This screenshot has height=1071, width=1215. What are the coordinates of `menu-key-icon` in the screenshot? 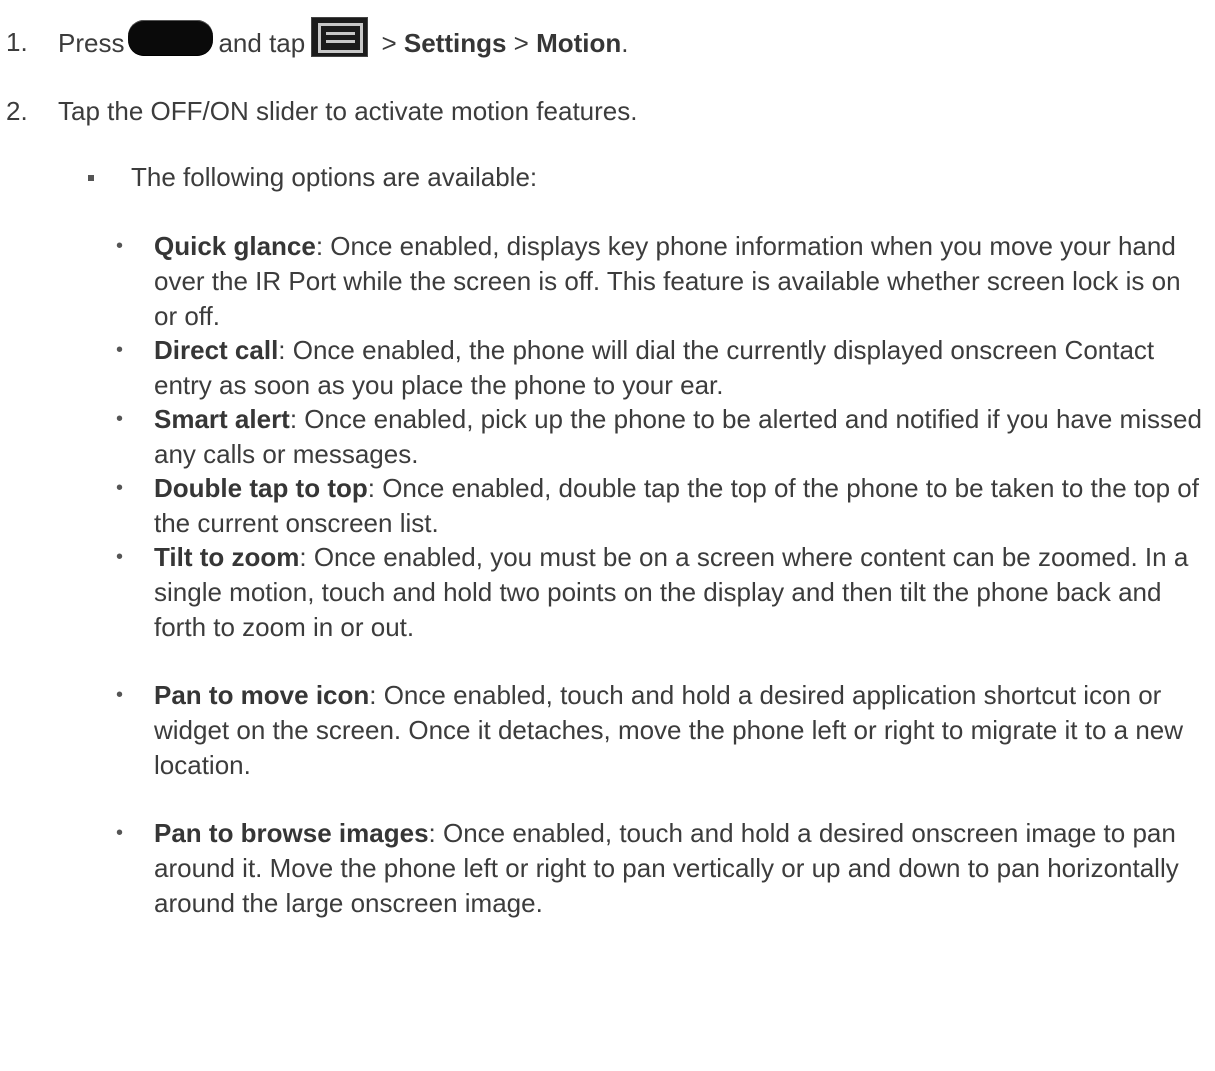 It's located at (340, 37).